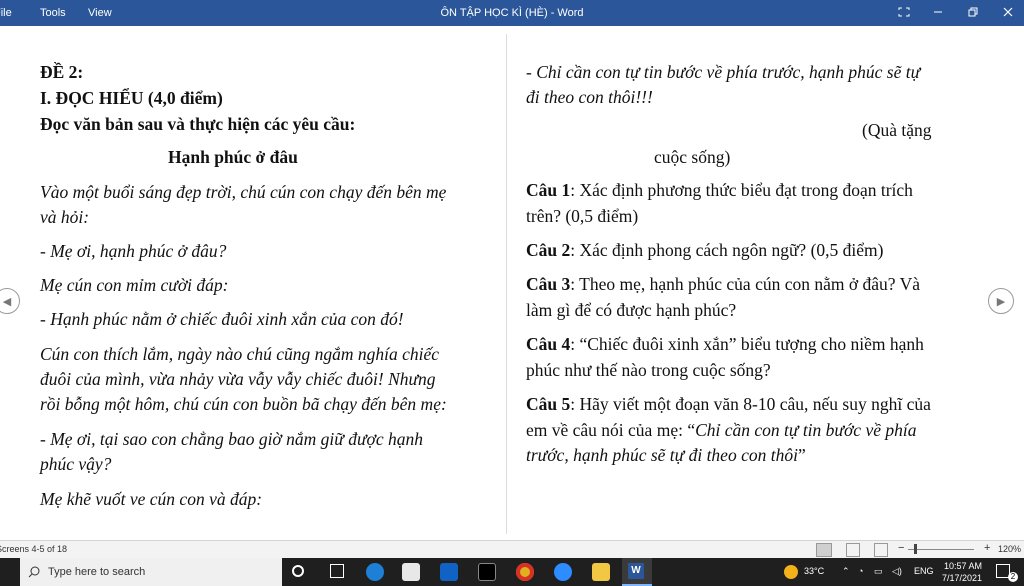 The width and height of the screenshot is (1024, 586). What do you see at coordinates (904, 13) in the screenshot?
I see `fullscreen-icon` at bounding box center [904, 13].